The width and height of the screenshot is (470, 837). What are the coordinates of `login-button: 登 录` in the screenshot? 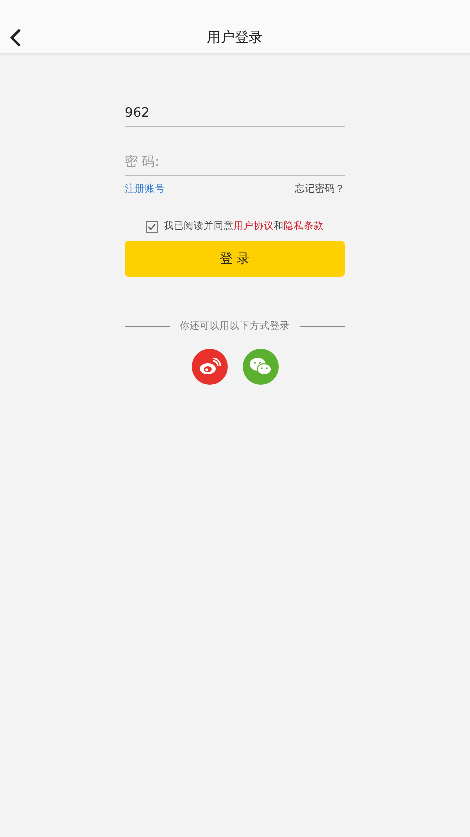 It's located at (235, 259).